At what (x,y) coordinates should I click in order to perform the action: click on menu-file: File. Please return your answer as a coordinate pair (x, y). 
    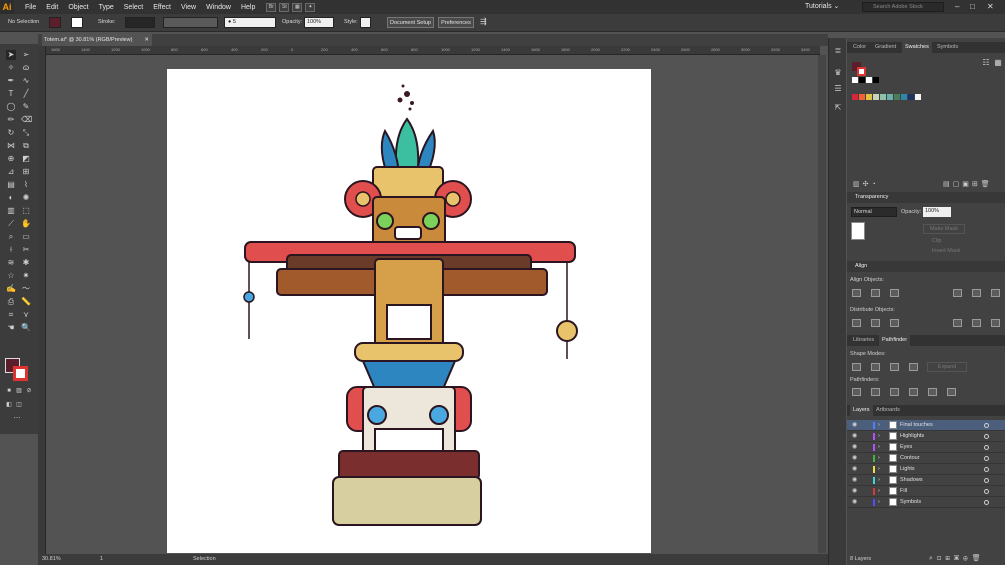
    Looking at the image, I should click on (30, 7).